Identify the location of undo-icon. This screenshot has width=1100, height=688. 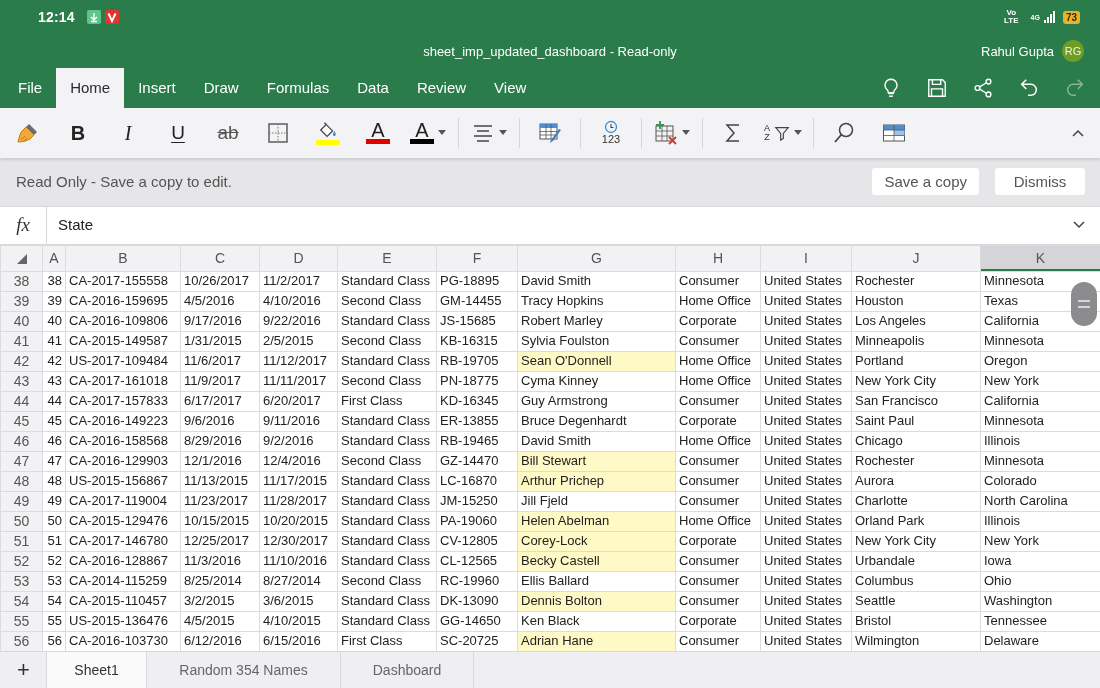
(1029, 87).